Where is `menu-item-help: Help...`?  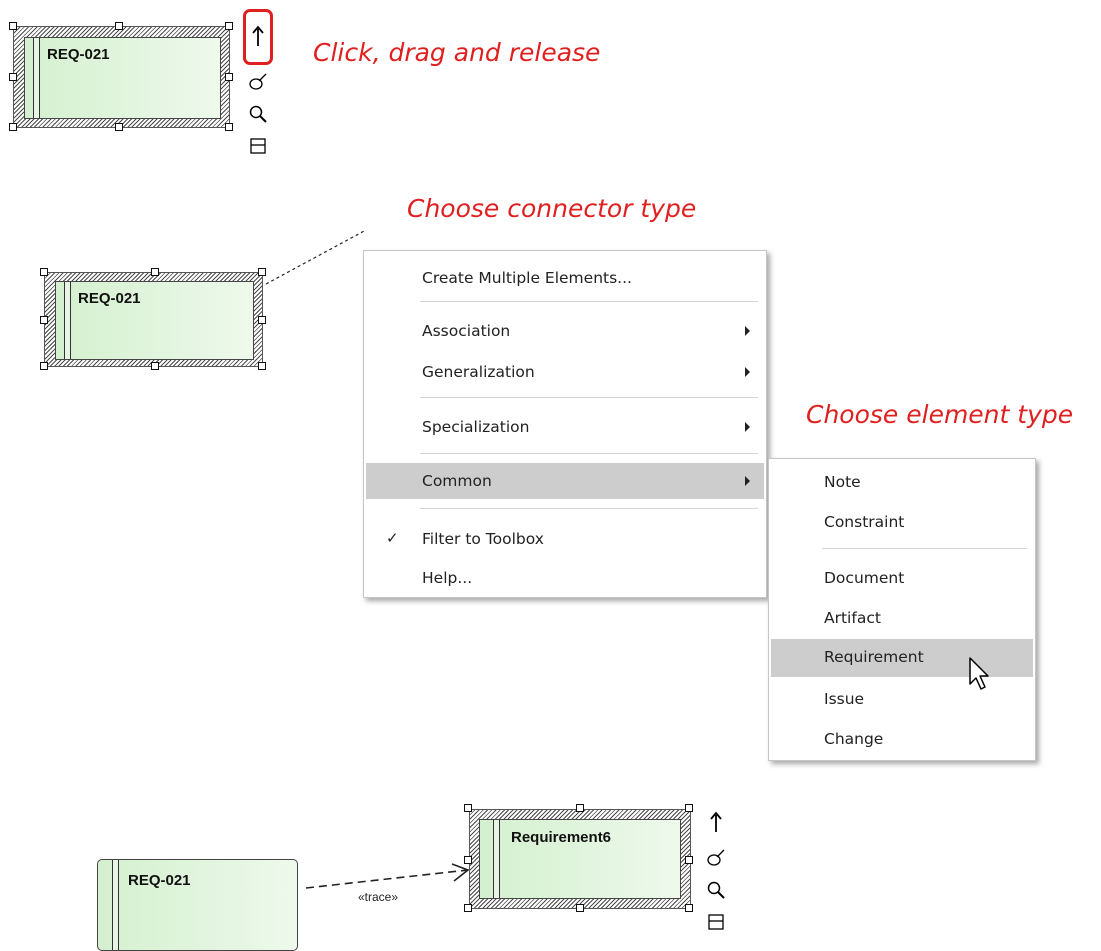 menu-item-help: Help... is located at coordinates (565, 578).